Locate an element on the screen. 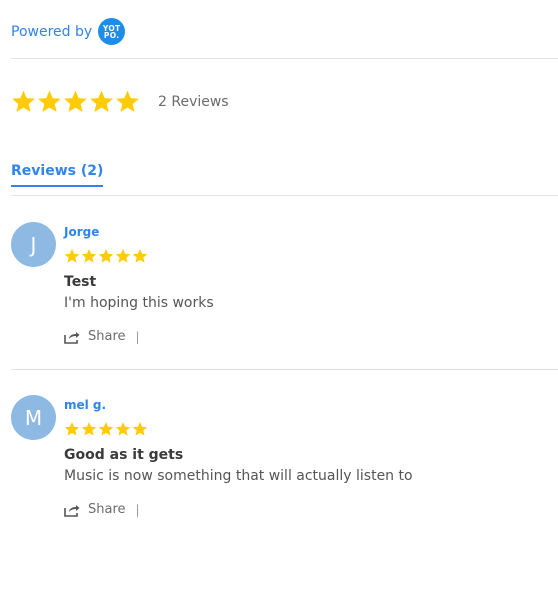 The width and height of the screenshot is (558, 595). review-body: I'm hoping this works is located at coordinates (139, 303).